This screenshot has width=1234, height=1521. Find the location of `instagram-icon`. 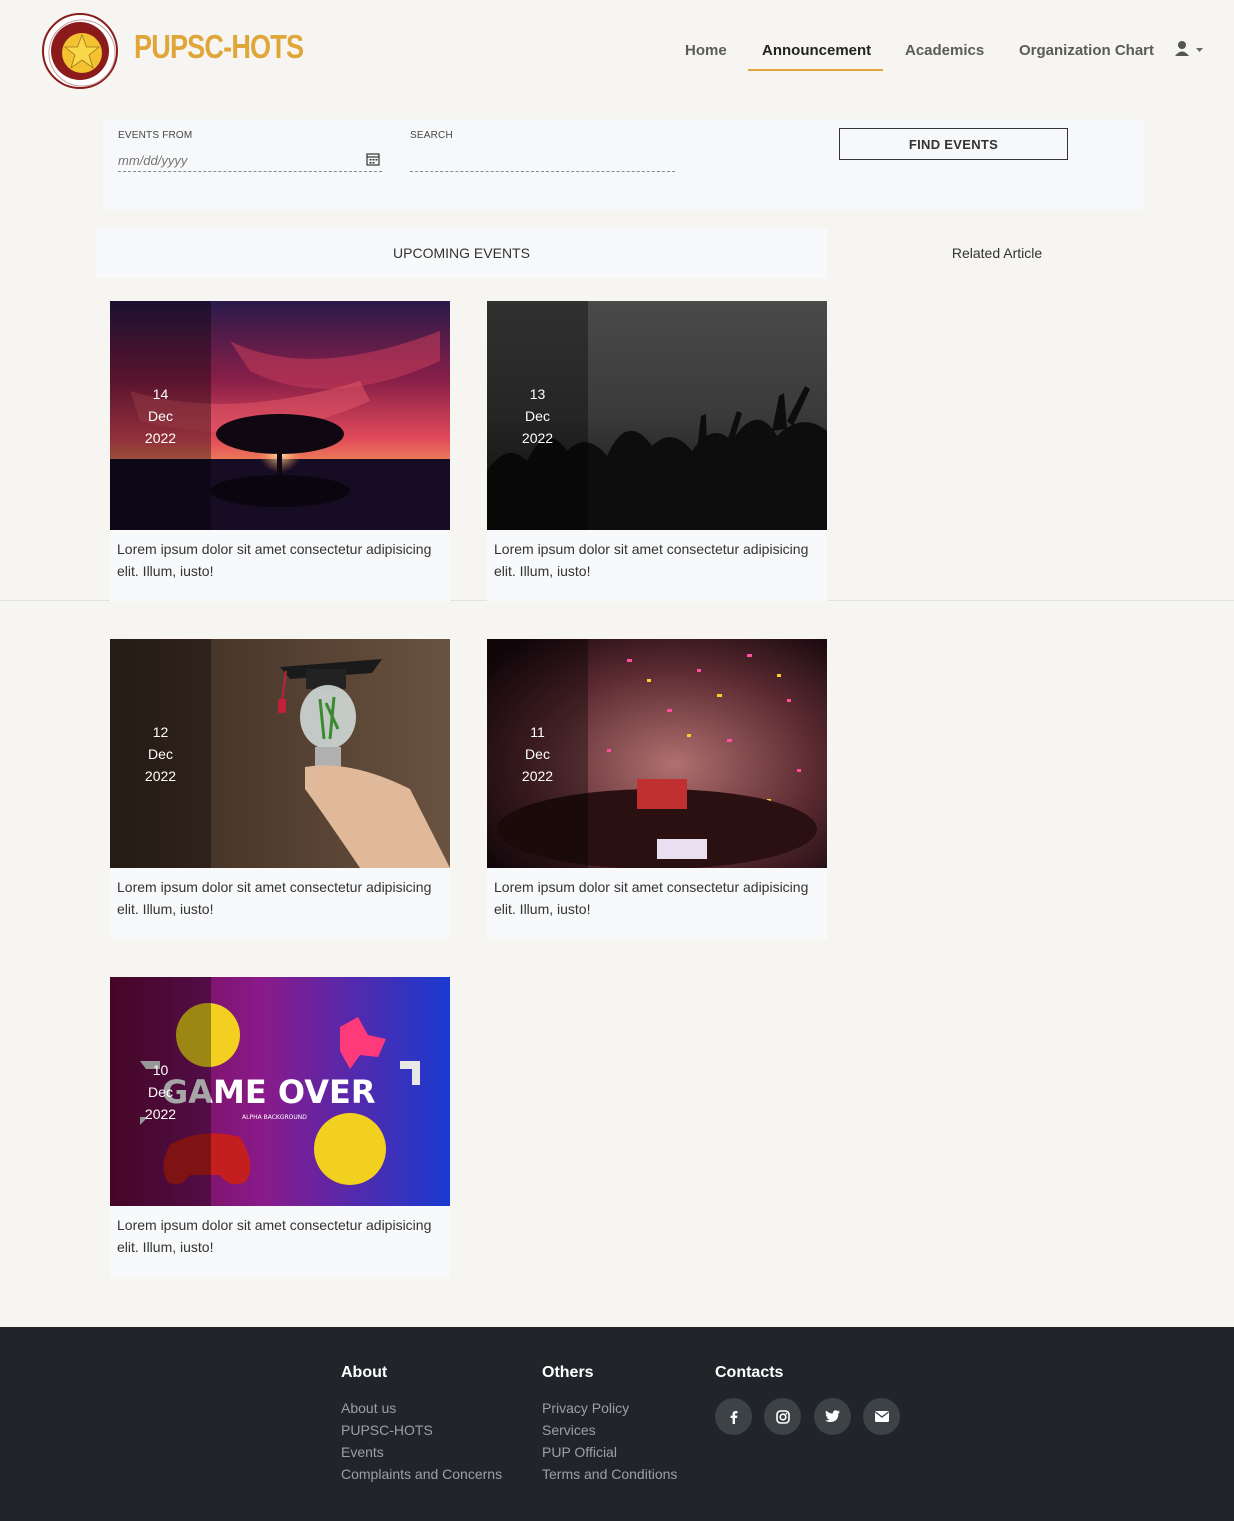

instagram-icon is located at coordinates (782, 1416).